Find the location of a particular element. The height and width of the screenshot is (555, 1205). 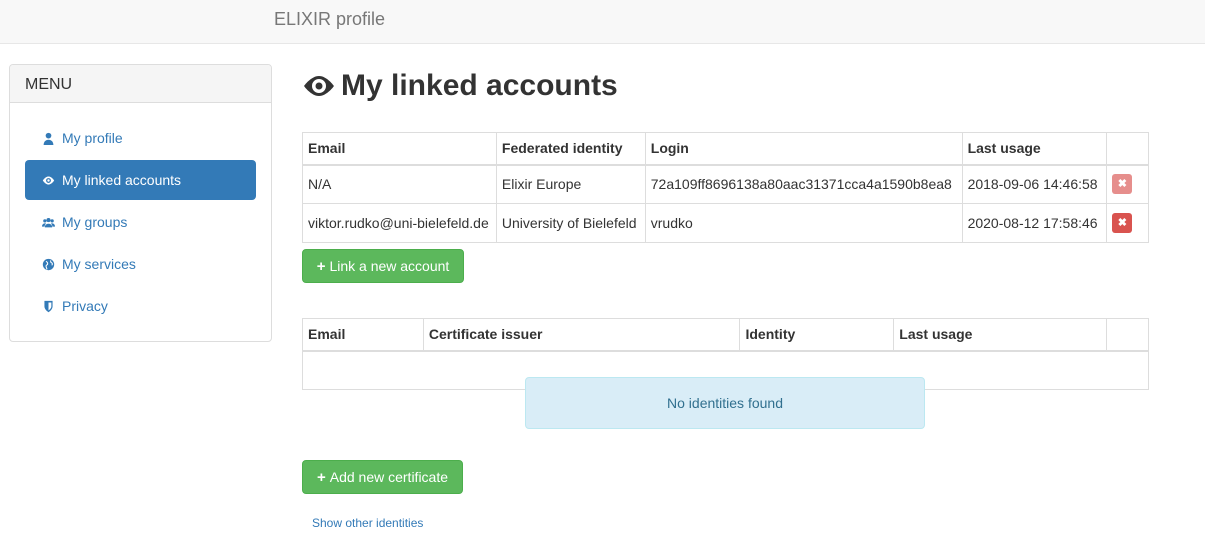

sidebar-item-my-profile: My profile is located at coordinates (140, 138).